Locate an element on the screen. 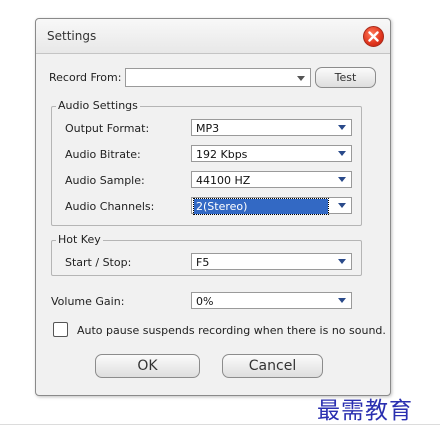 Image resolution: width=440 pixels, height=431 pixels. audio-settings-label: Audio Settings is located at coordinates (98, 105).